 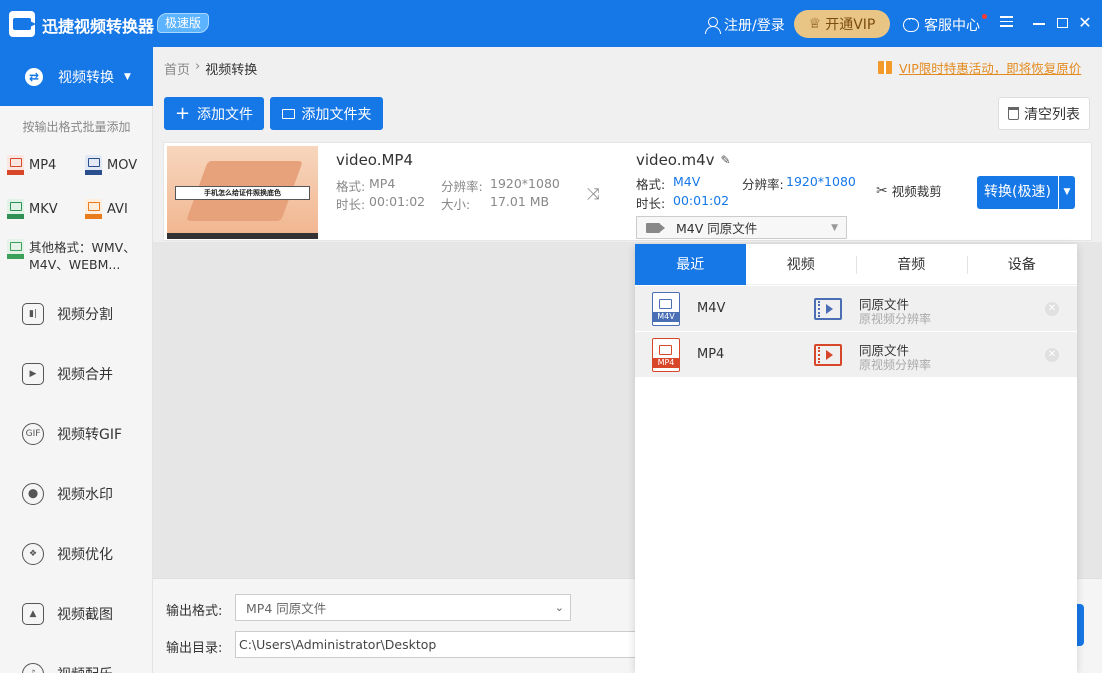 What do you see at coordinates (666, 309) in the screenshot?
I see `m4v-file-icon: M4V` at bounding box center [666, 309].